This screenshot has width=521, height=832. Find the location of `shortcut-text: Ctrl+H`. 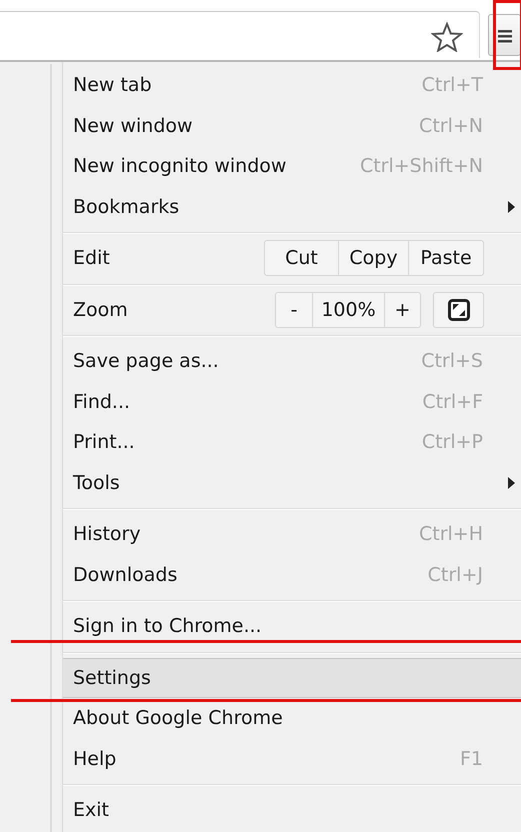

shortcut-text: Ctrl+H is located at coordinates (451, 534).